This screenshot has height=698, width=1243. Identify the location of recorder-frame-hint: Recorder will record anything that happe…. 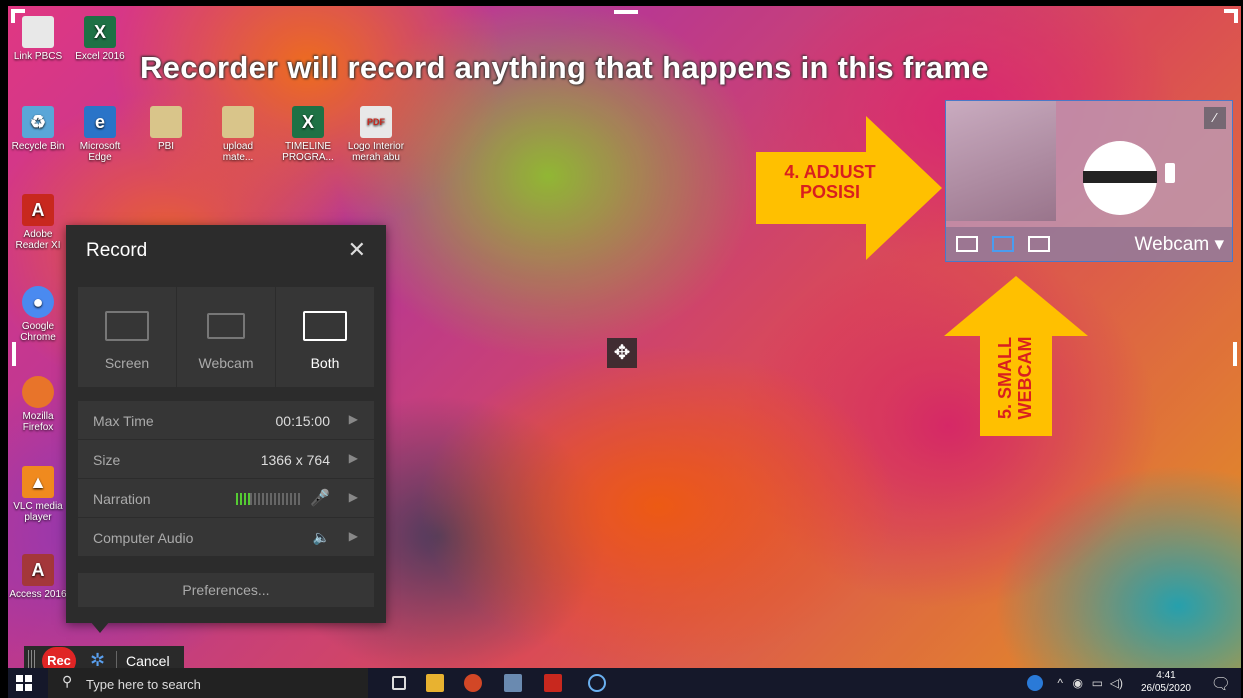
(564, 67).